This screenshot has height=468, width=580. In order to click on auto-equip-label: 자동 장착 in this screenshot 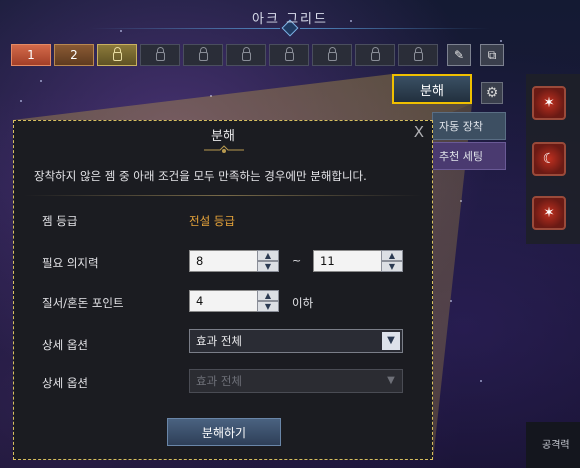, I will do `click(461, 126)`.